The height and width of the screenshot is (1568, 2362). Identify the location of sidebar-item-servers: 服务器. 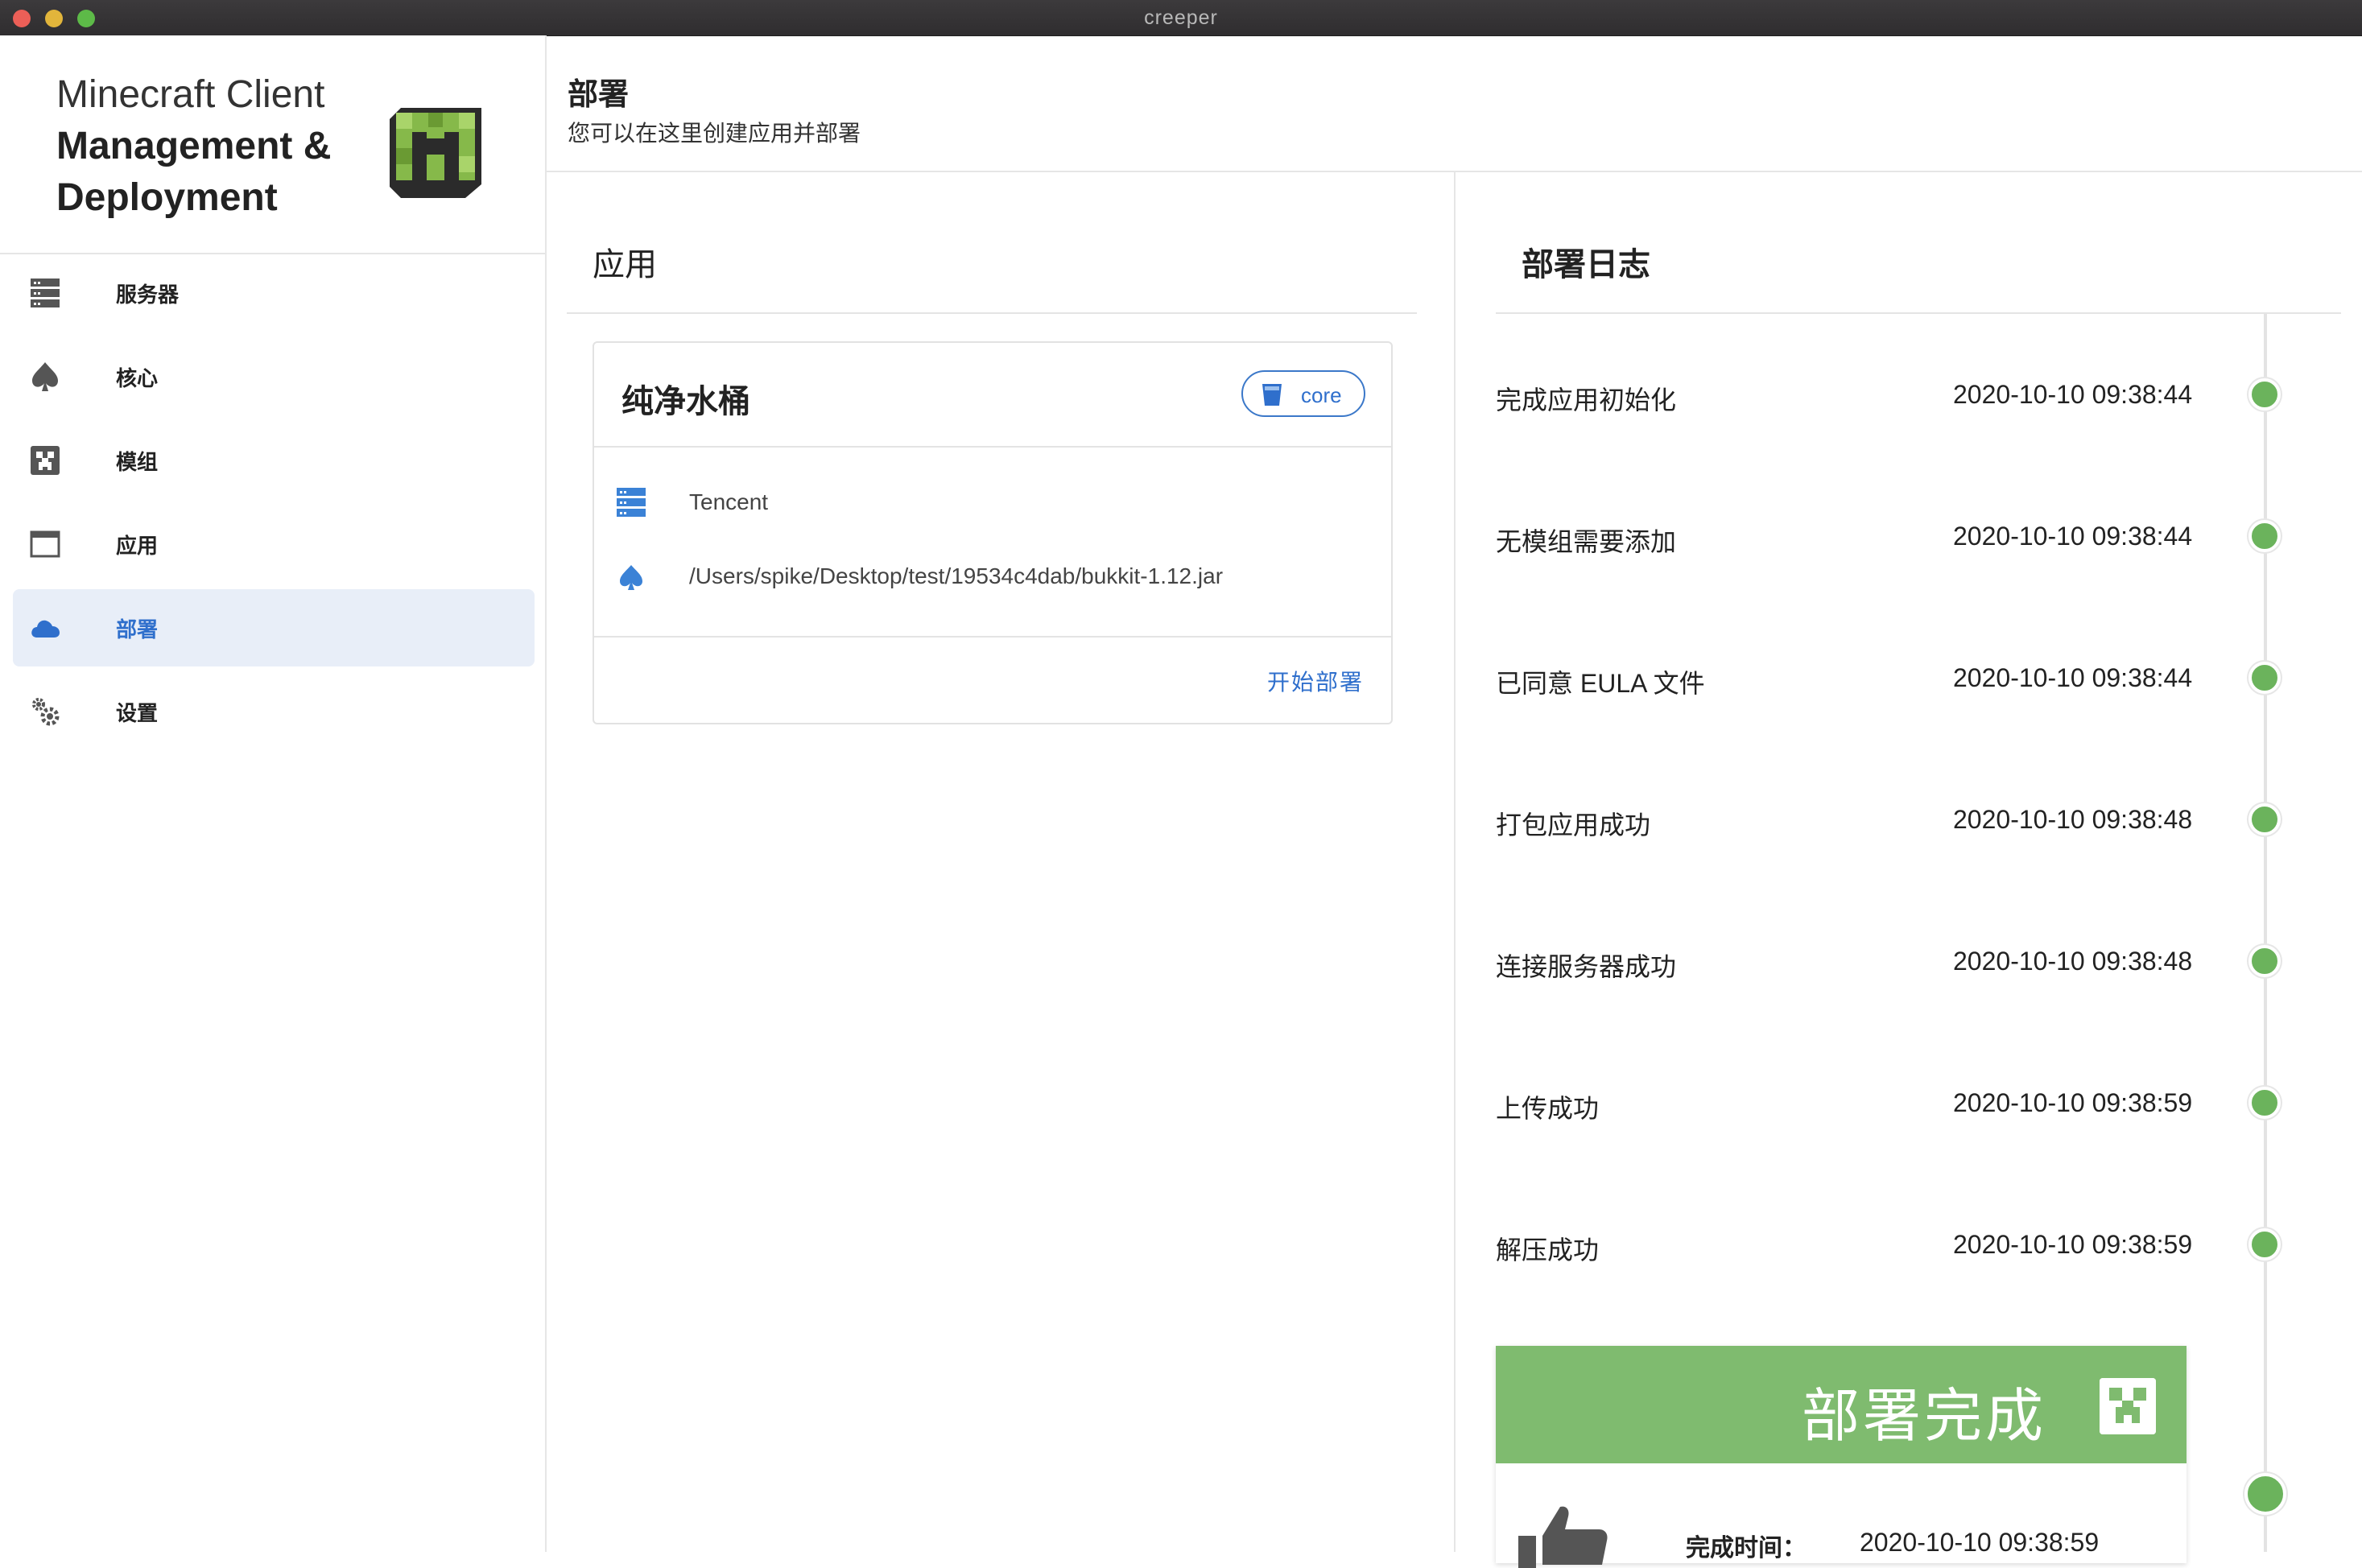
(274, 293).